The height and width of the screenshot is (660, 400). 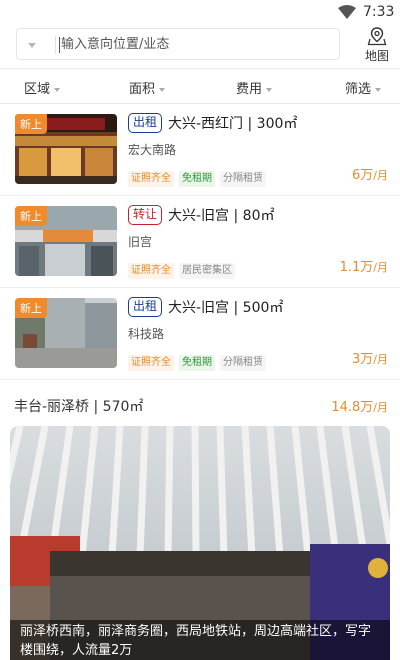 I want to click on price-value: 14.8万, so click(x=352, y=407).